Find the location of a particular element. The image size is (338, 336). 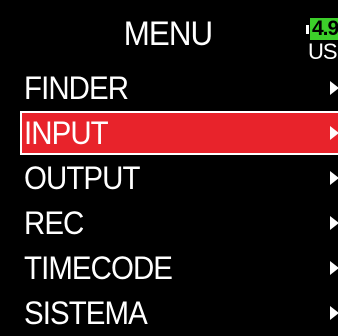

power-source-label: USB is located at coordinates (323, 51).